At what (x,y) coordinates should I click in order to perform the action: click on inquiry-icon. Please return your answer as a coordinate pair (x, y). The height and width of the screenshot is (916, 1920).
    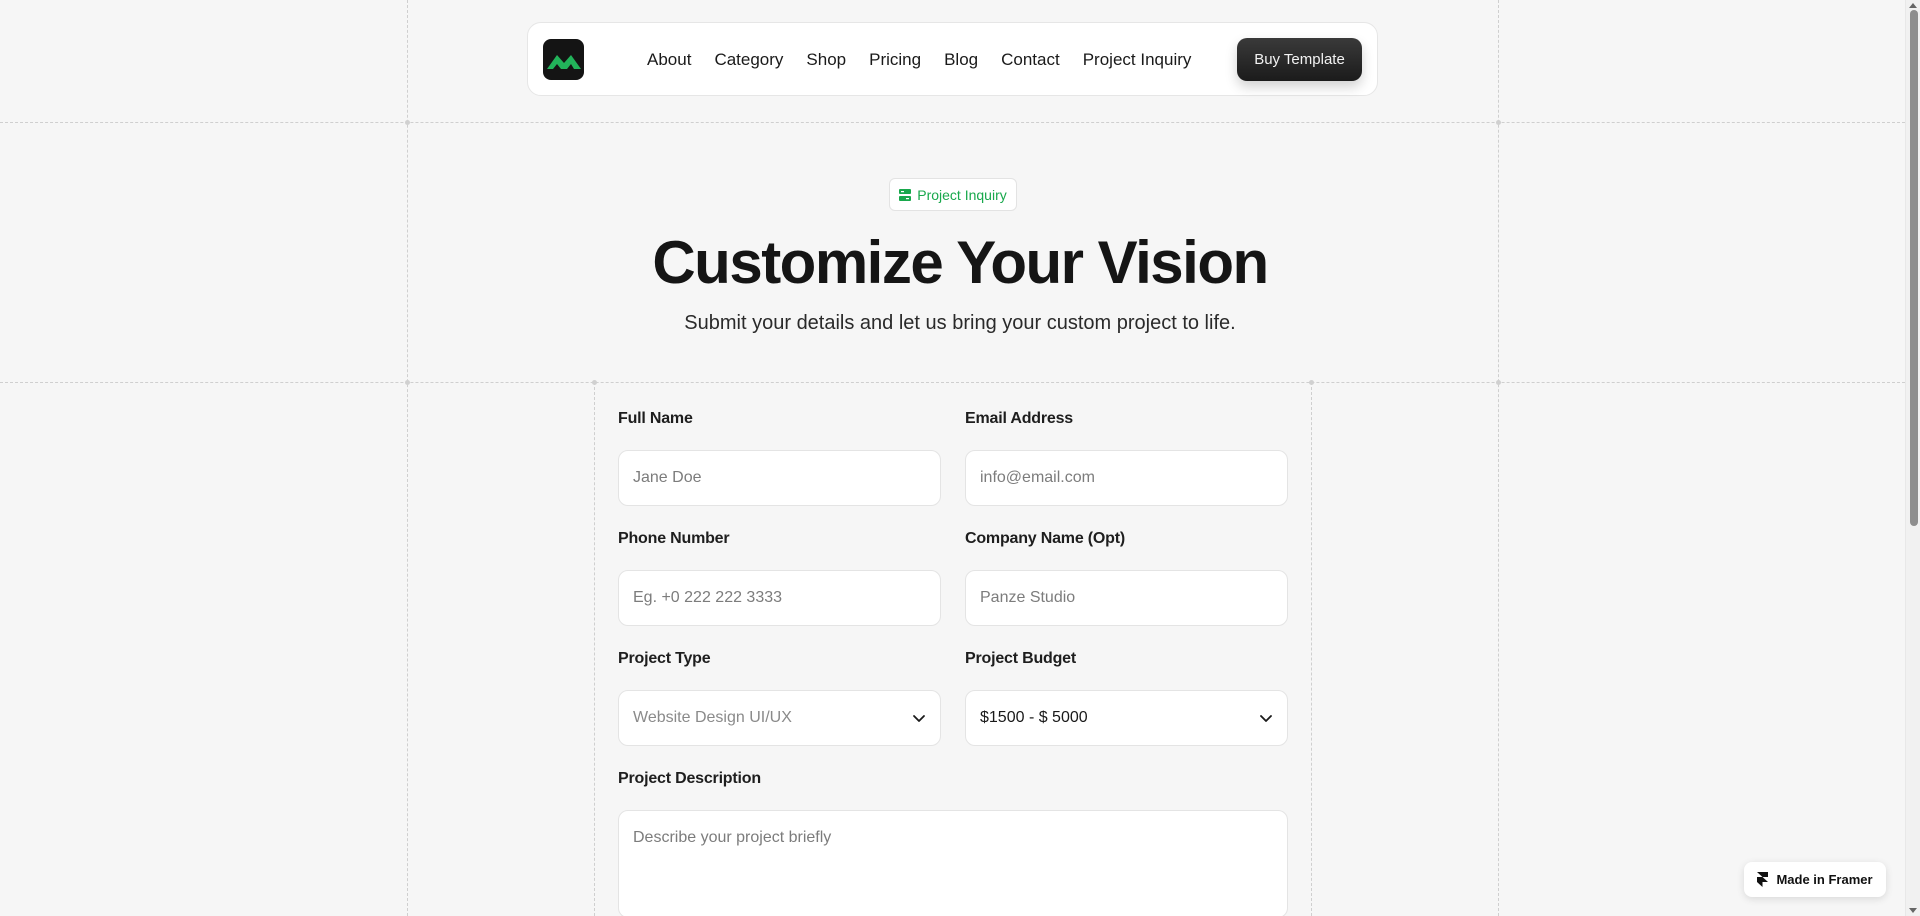
    Looking at the image, I should click on (905, 194).